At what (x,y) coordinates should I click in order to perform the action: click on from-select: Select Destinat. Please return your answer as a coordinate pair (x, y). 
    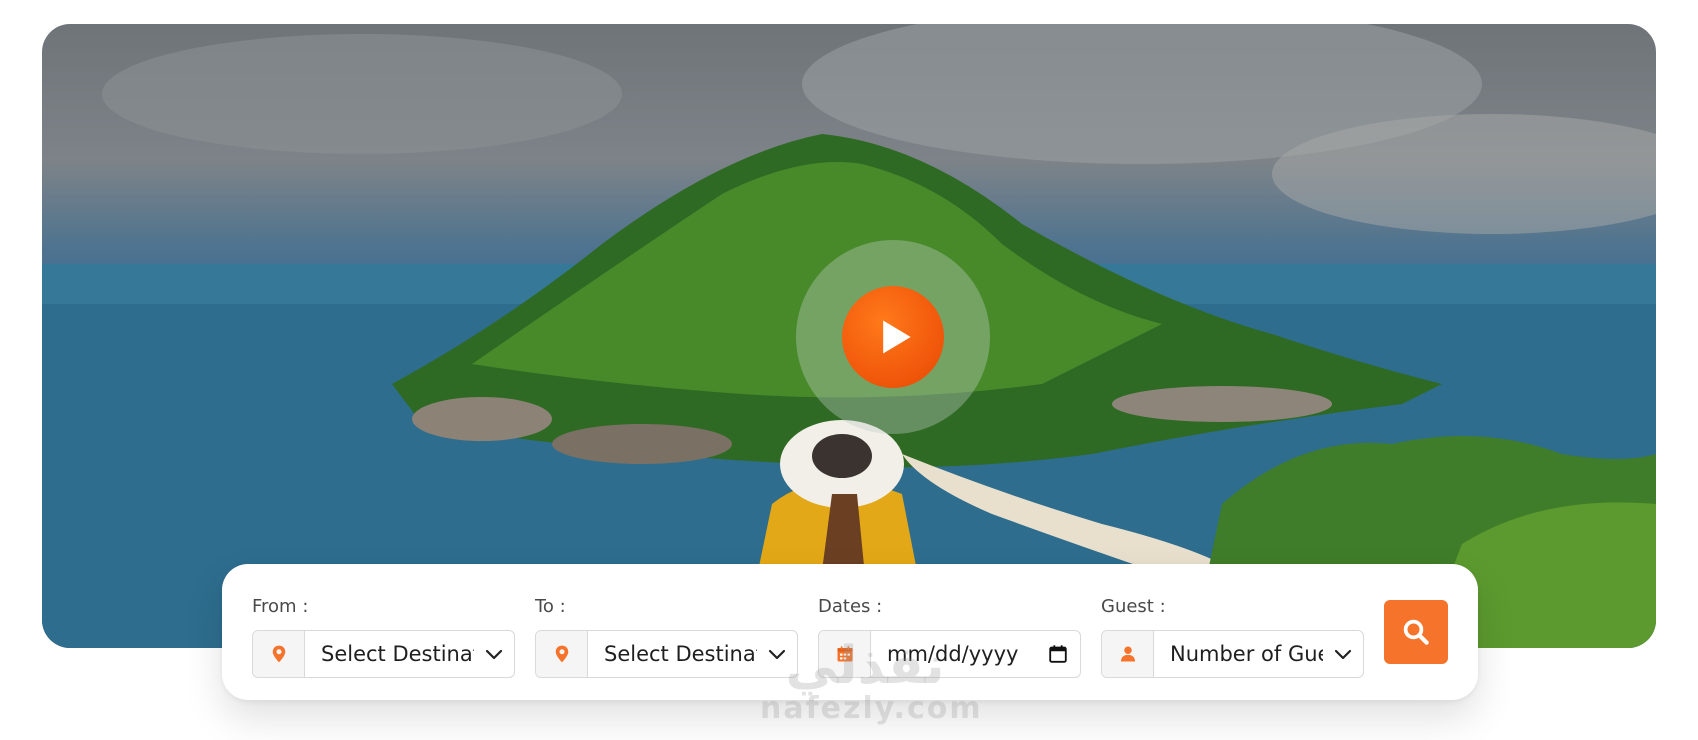
    Looking at the image, I should click on (383, 654).